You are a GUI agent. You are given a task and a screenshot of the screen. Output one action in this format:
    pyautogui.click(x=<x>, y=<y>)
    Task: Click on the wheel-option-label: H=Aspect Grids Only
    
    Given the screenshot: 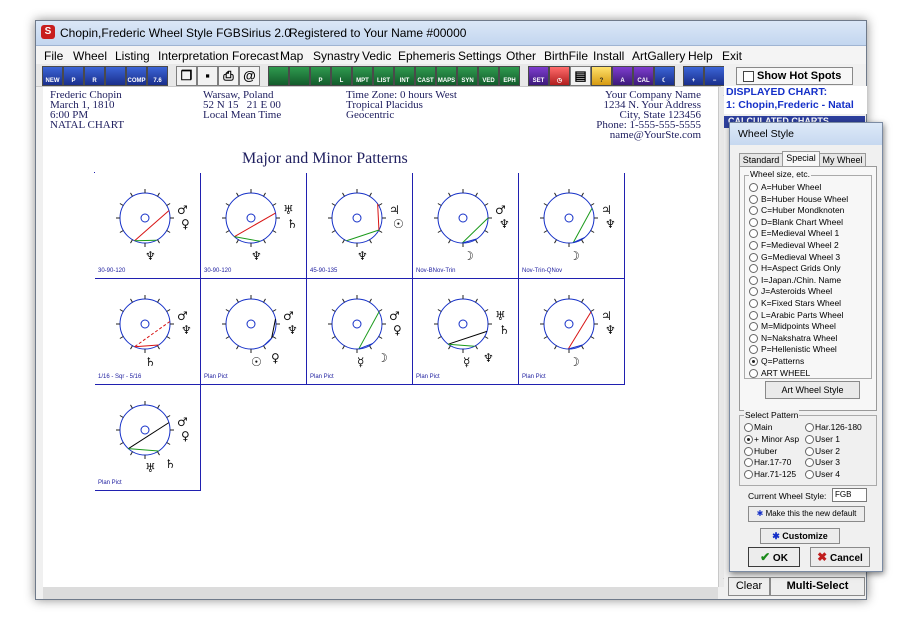 What is the action you would take?
    pyautogui.click(x=801, y=268)
    